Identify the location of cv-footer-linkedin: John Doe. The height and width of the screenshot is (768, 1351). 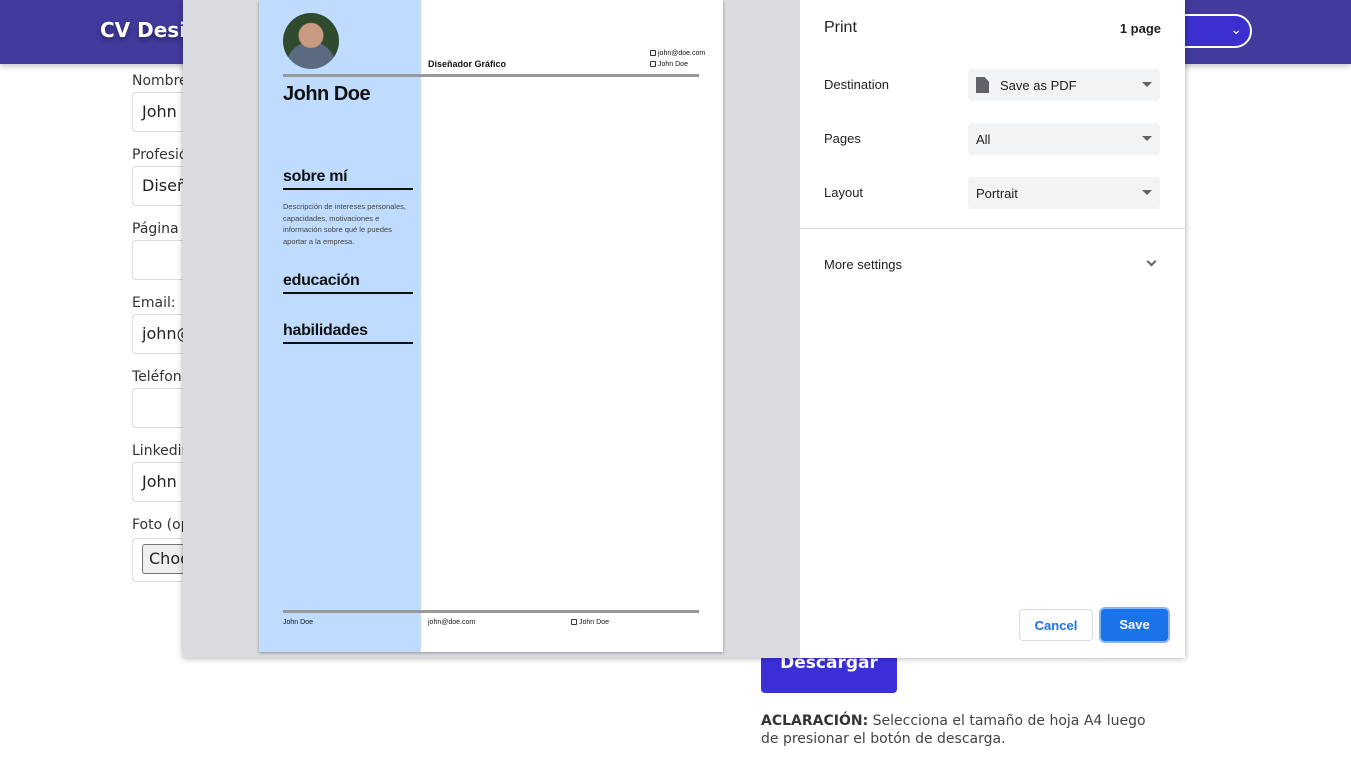
(590, 622).